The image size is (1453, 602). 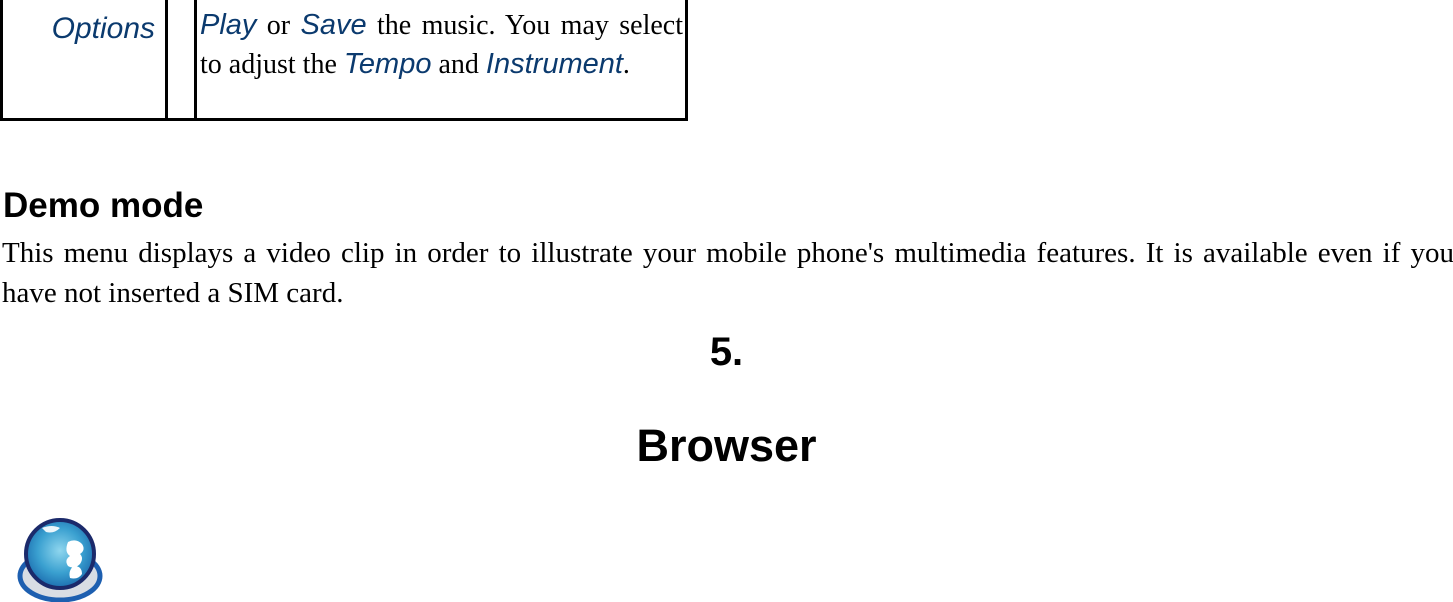 I want to click on options-label: Options, so click(x=103, y=28).